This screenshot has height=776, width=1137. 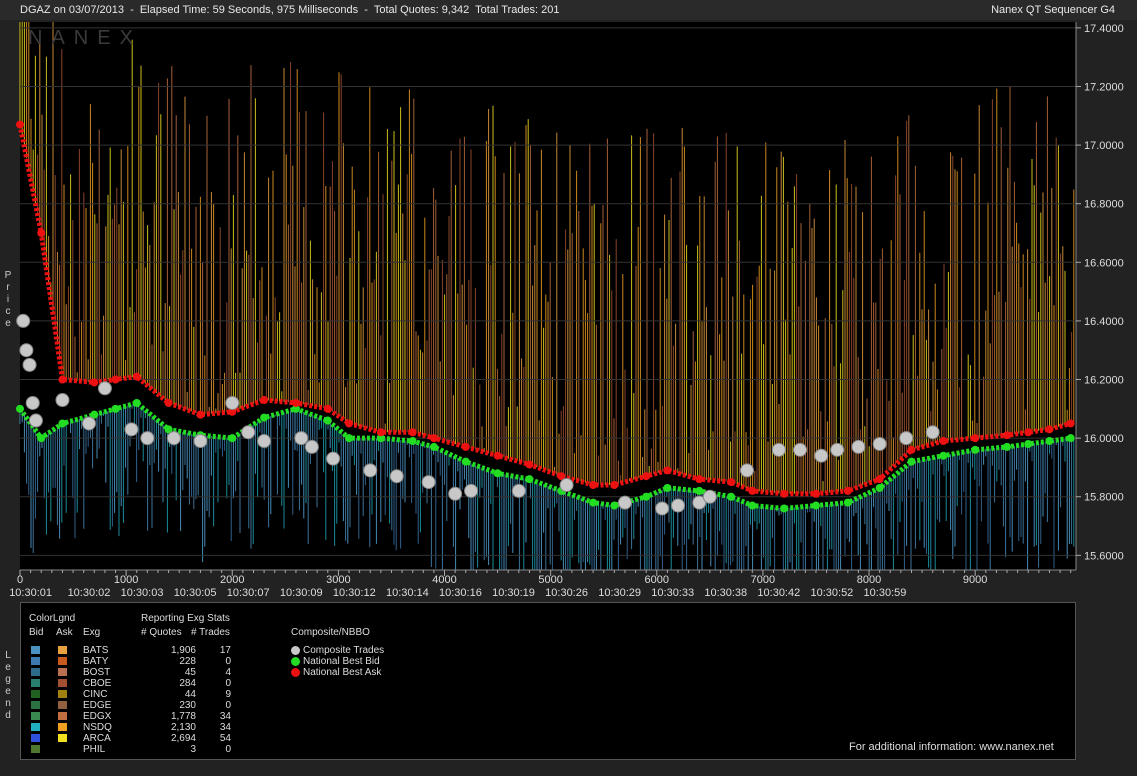 I want to click on y-tick-label: 15.6000, so click(x=1104, y=556).